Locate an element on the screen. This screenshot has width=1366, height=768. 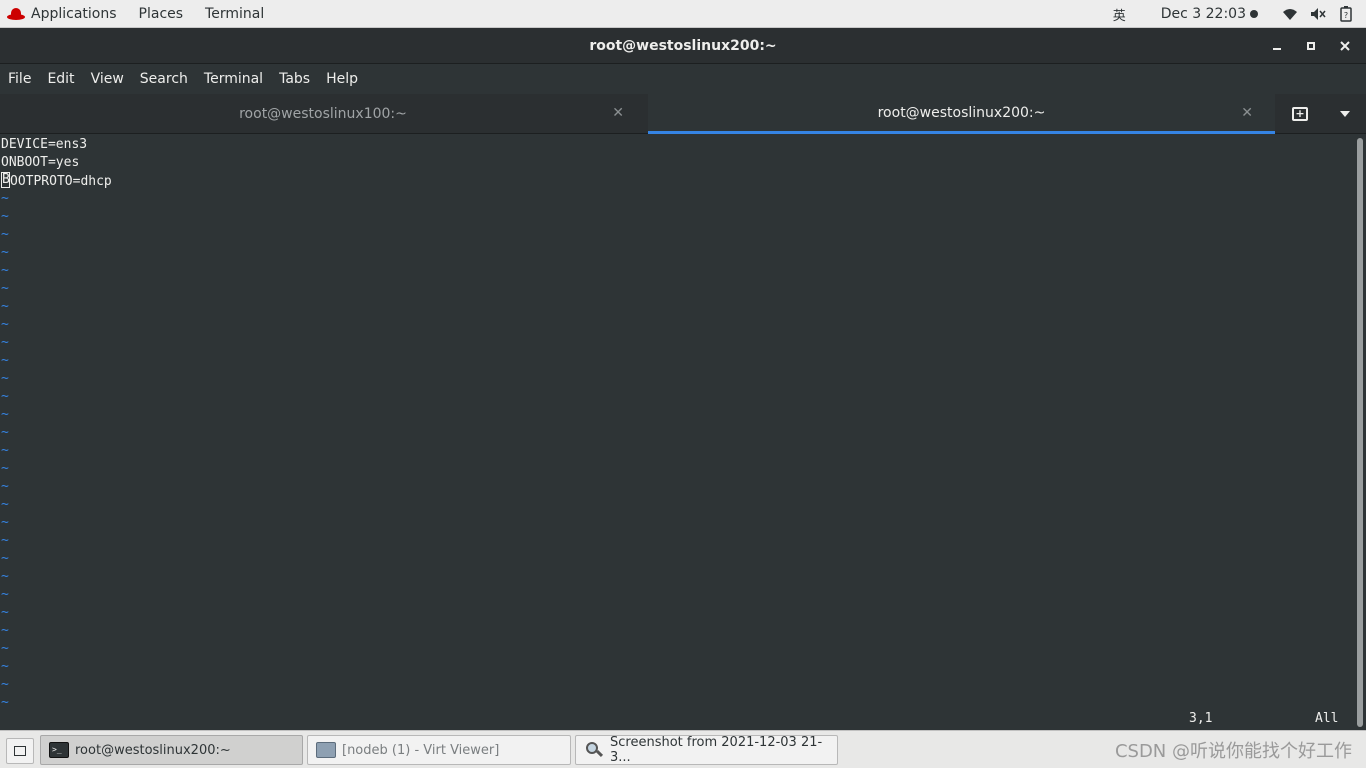
tab-westoslinux200: root@westoslinux200:~ ✕ is located at coordinates (961, 114).